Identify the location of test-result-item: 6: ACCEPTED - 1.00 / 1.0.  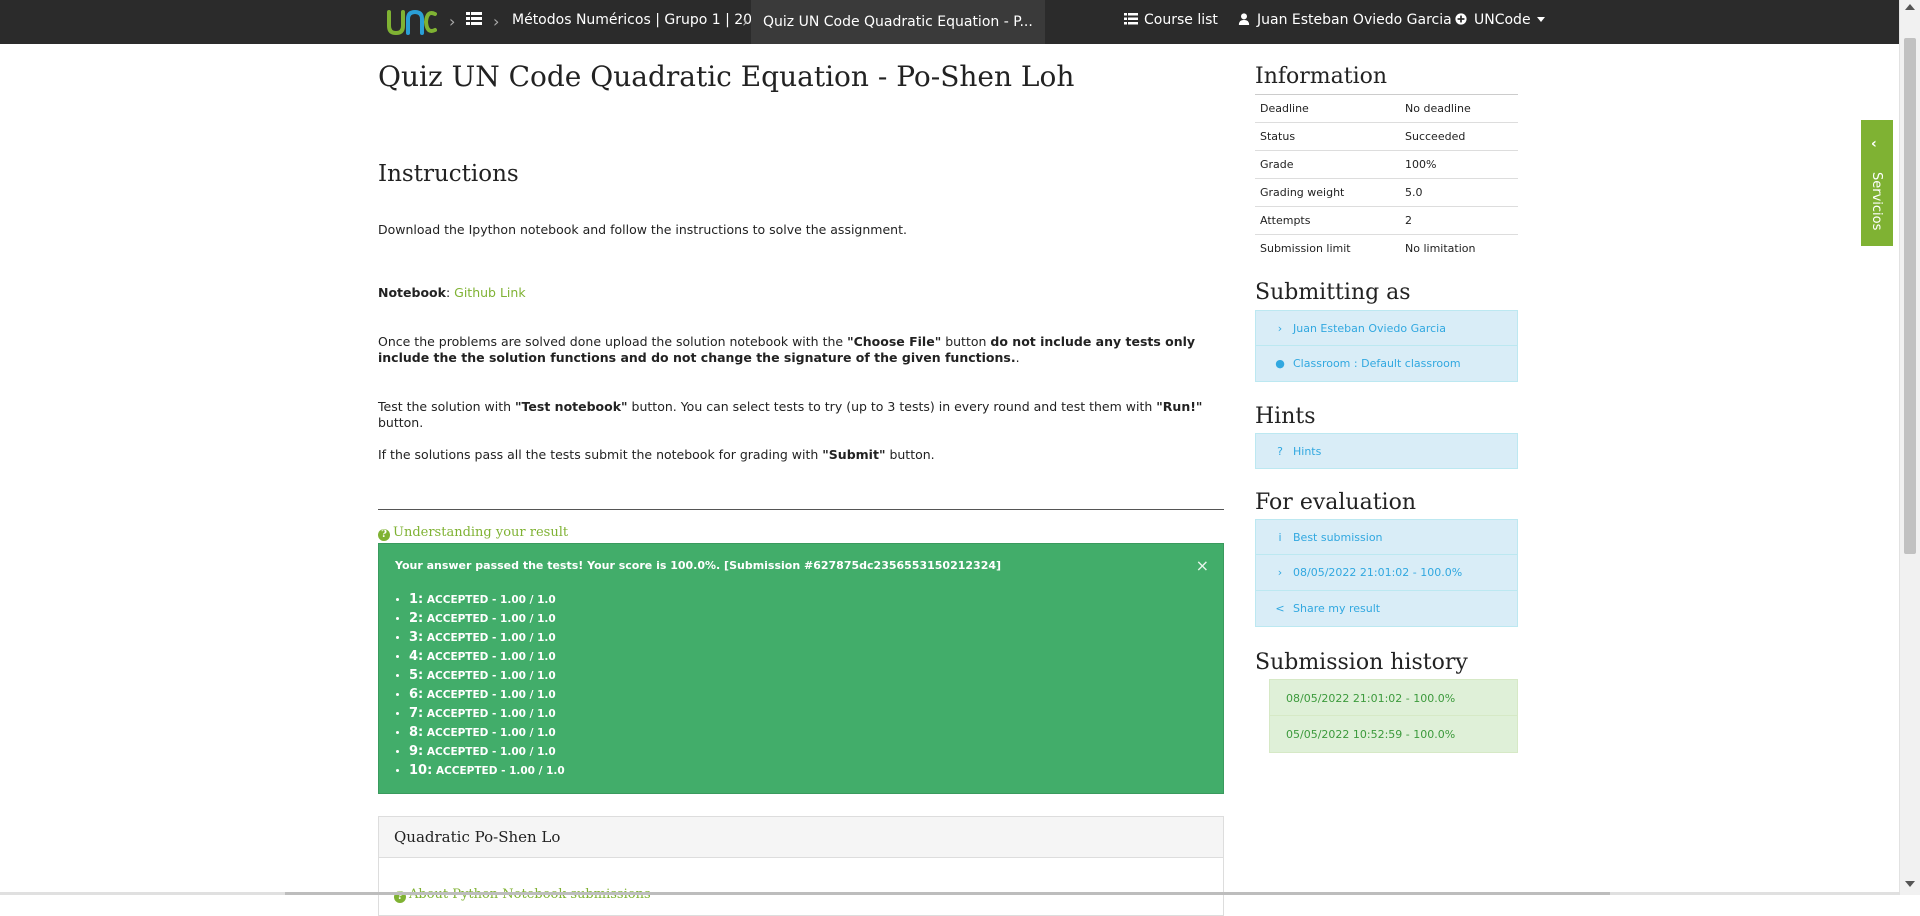
(487, 694).